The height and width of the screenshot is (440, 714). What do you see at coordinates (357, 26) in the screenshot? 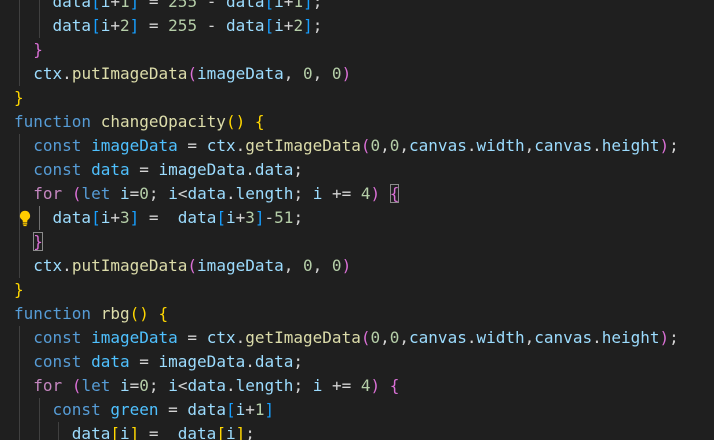
I see `code-line: data[i+2] = 255 - data[i+2];` at bounding box center [357, 26].